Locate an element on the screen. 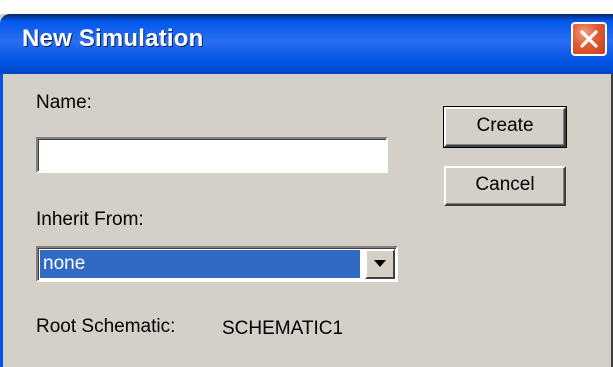  window-left-border is located at coordinates (1, 220).